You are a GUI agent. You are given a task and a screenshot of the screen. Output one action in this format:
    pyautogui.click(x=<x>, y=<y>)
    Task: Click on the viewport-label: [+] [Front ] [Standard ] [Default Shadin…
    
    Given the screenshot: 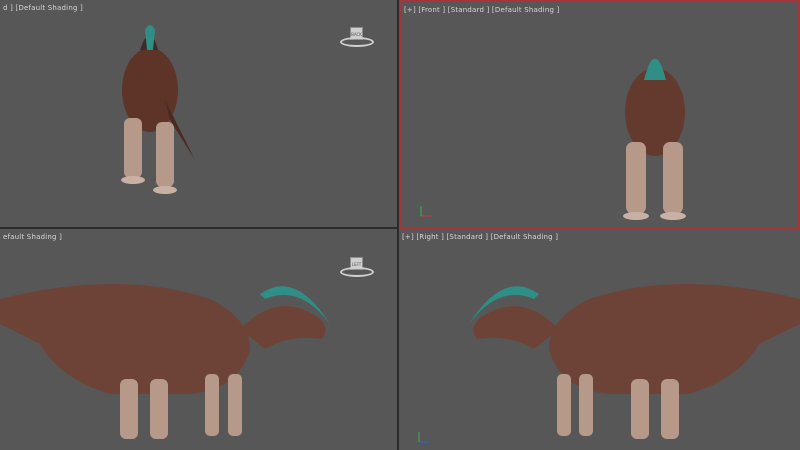 What is the action you would take?
    pyautogui.click(x=481, y=10)
    